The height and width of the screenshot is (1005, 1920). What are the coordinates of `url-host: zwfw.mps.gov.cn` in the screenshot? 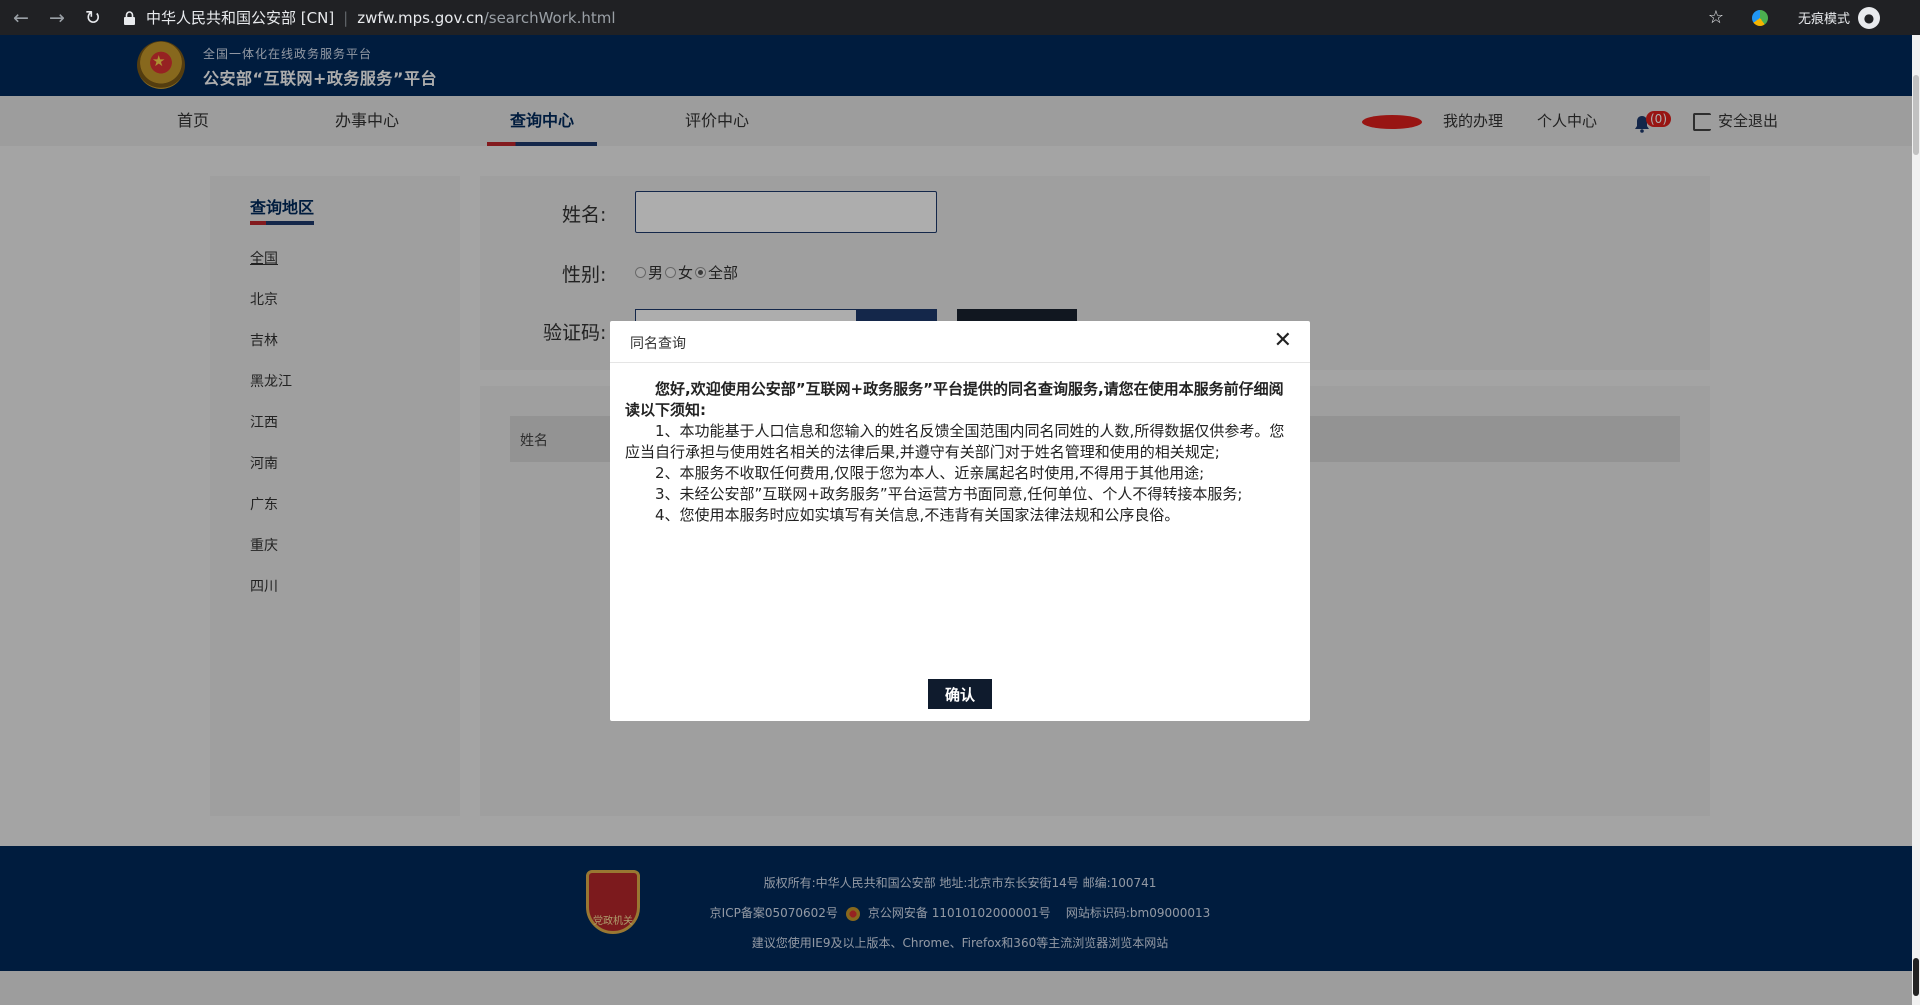 It's located at (420, 17).